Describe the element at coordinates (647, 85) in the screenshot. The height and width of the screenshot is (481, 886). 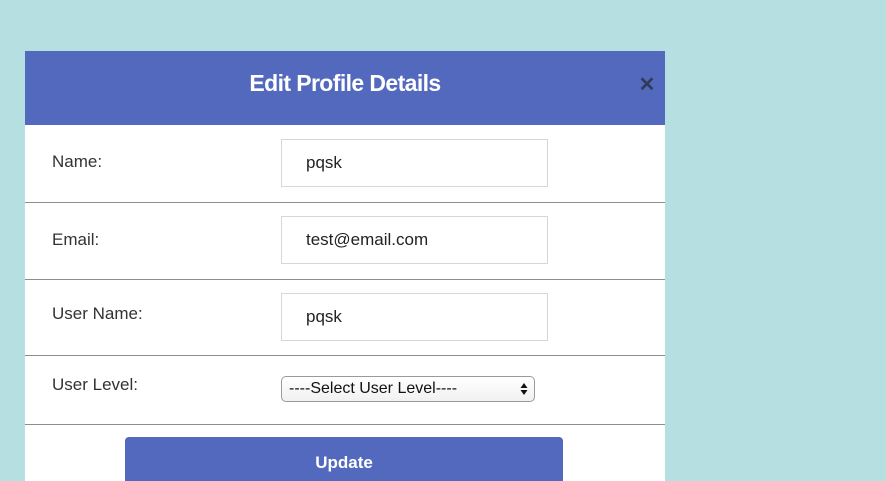
I see `close-icon: ✕` at that location.